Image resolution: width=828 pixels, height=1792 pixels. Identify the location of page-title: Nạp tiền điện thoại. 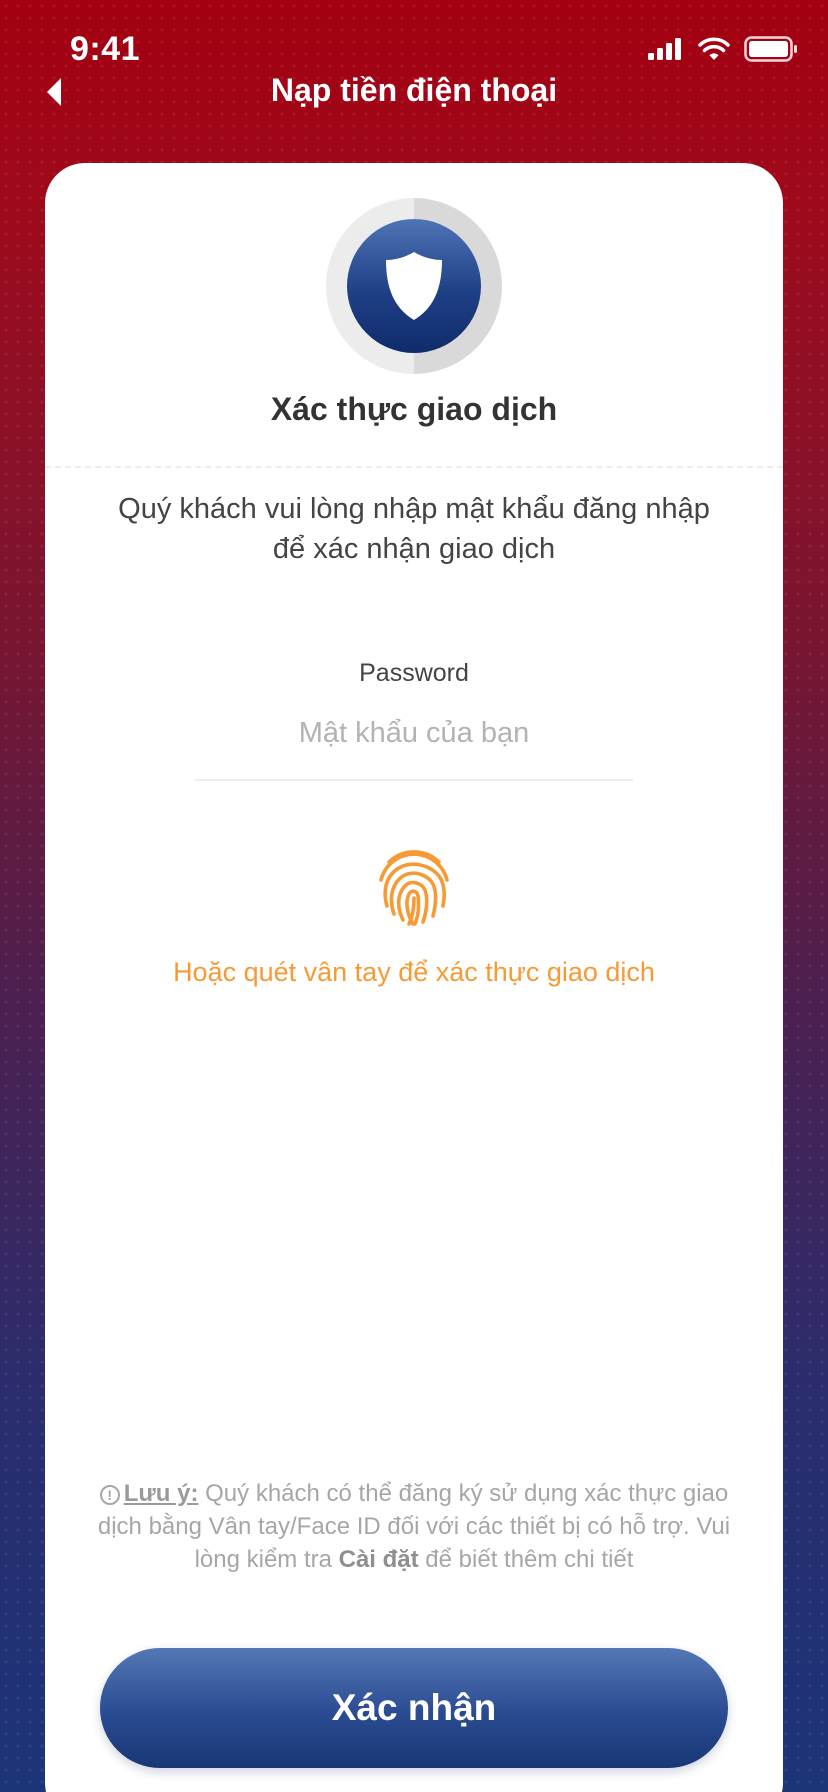
(414, 90).